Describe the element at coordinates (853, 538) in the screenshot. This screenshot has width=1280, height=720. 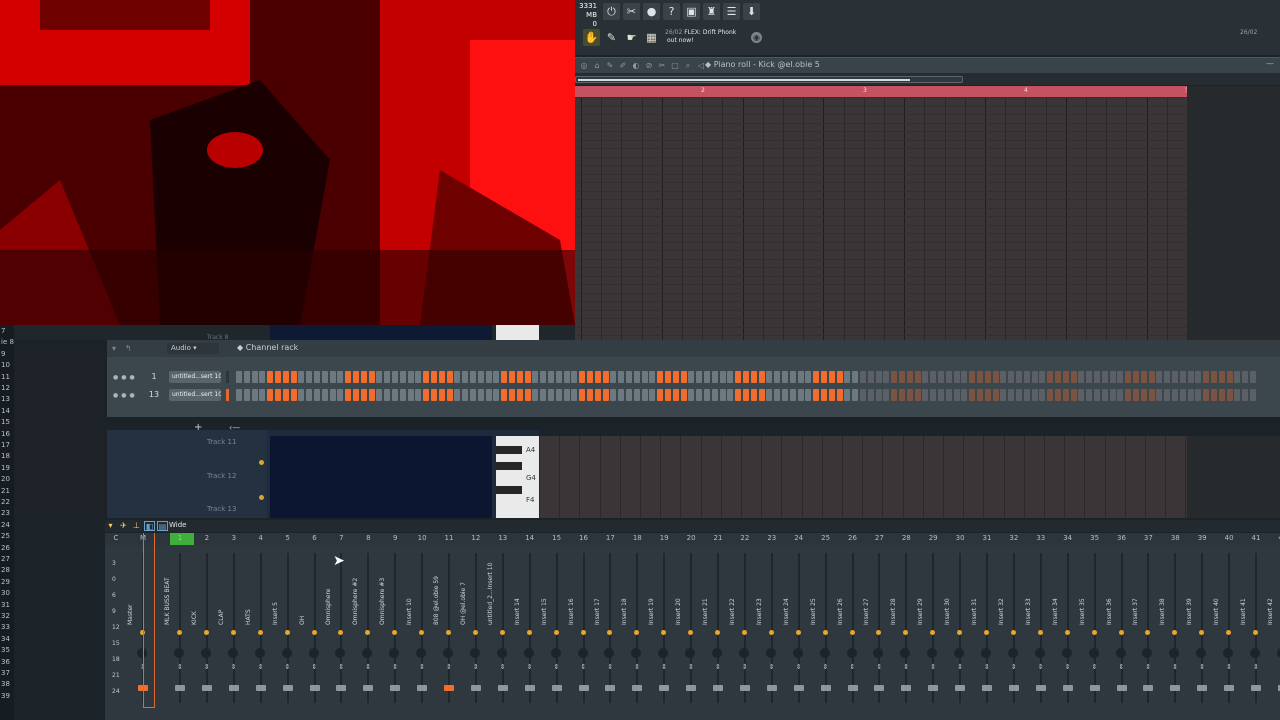
I see `mixer-track-number: 26` at that location.